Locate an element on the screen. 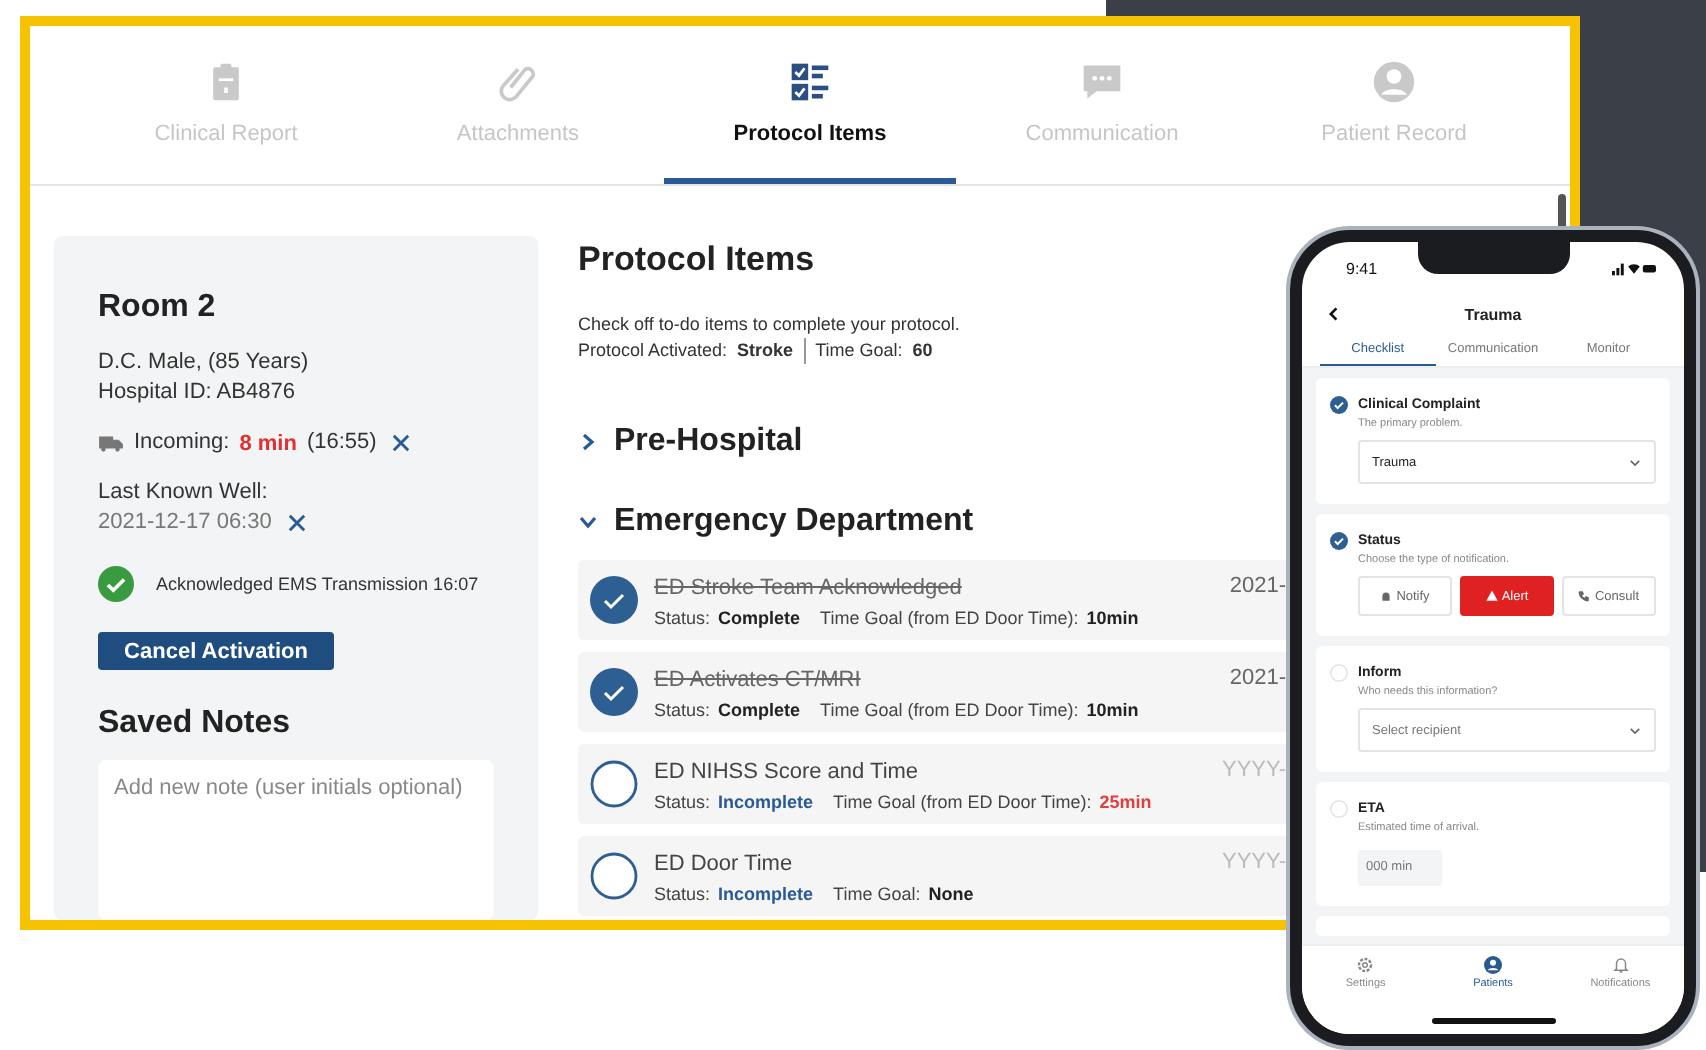 This screenshot has height=1050, width=1706. item-name: ED Stroke Team Acknowledged is located at coordinates (809, 588).